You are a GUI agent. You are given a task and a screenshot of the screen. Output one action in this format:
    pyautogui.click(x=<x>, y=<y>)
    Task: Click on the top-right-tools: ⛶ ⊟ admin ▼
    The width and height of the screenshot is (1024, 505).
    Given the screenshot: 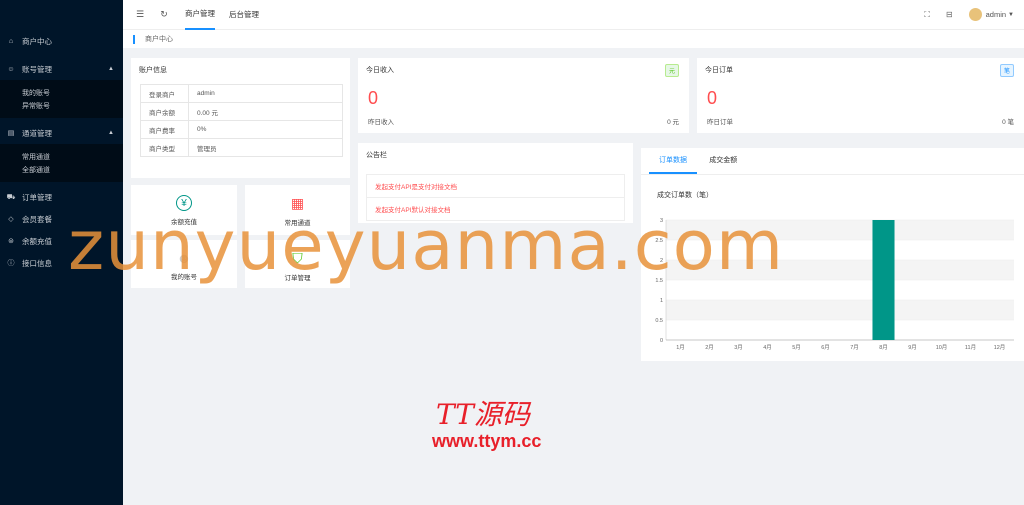 What is the action you would take?
    pyautogui.click(x=966, y=14)
    